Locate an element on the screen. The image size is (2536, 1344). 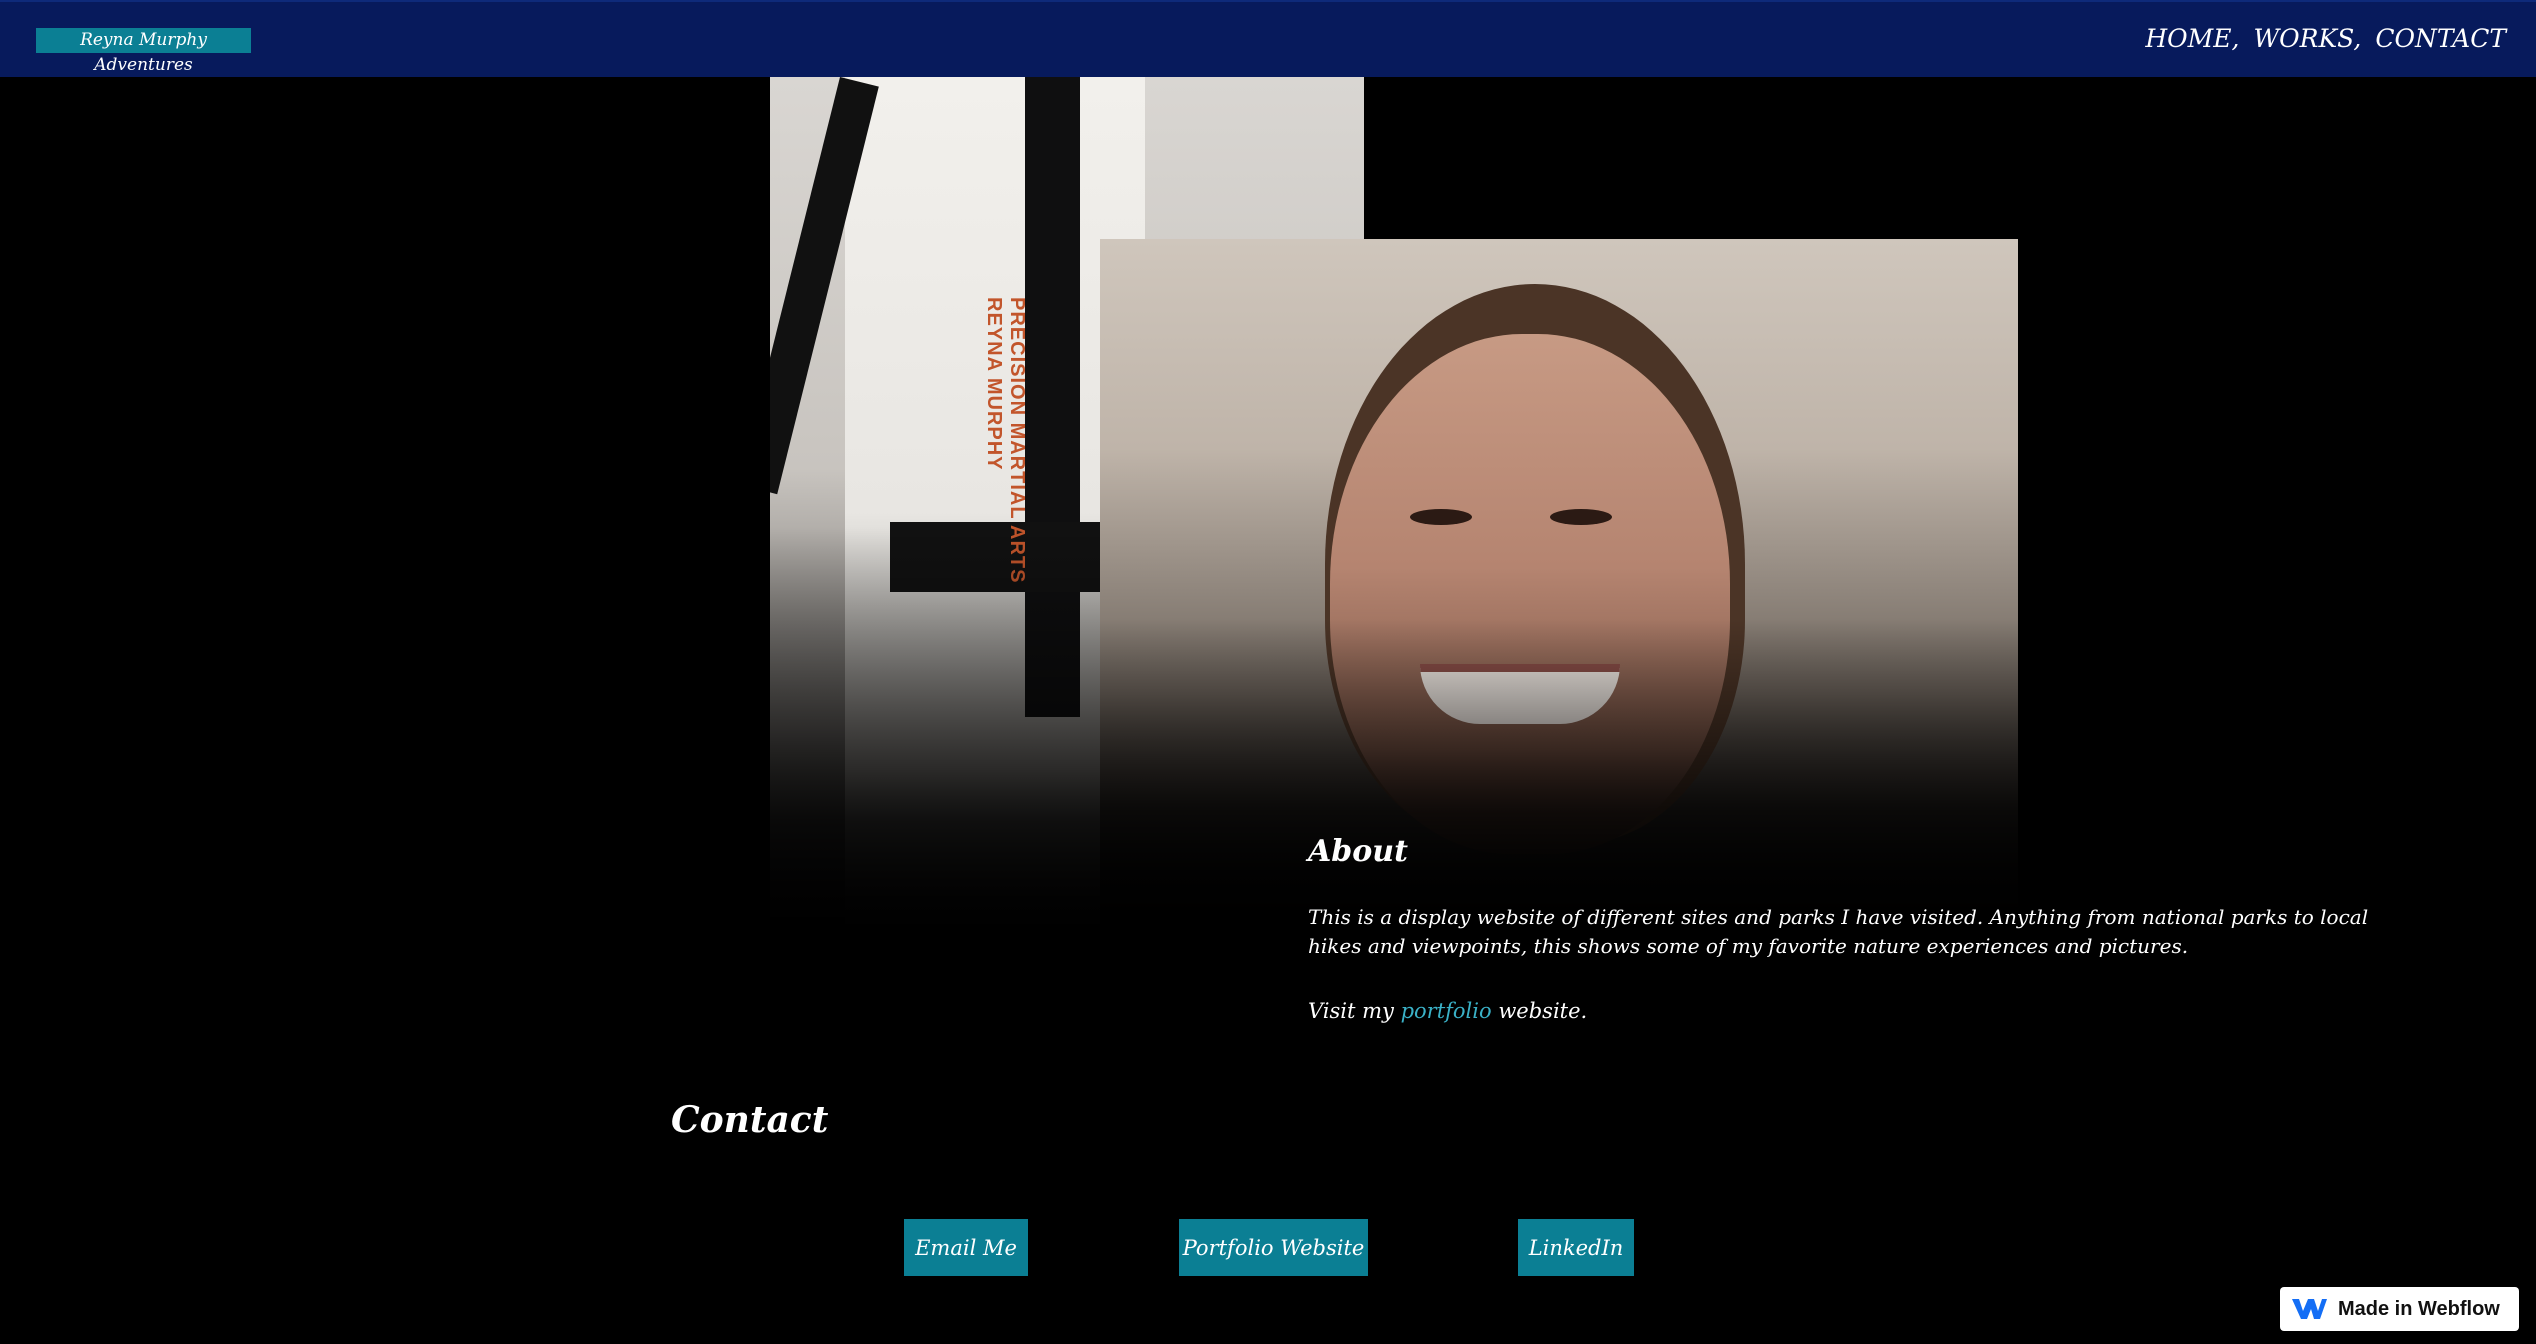
badge-label: Made in Webflow is located at coordinates (2419, 1308).